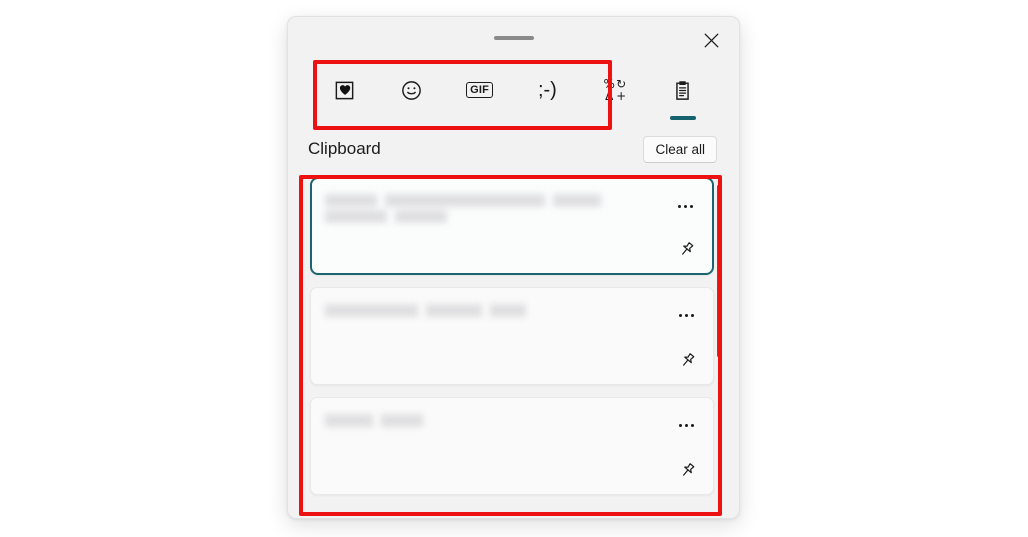 The image size is (1028, 537). I want to click on symbols-icon: % ↻ Δ +, so click(615, 90).